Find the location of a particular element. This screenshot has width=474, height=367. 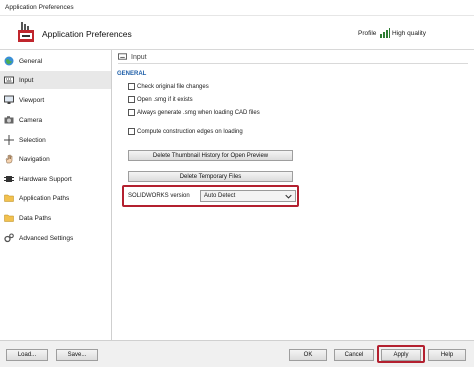

title-bar: Application Preferences is located at coordinates (237, 8).